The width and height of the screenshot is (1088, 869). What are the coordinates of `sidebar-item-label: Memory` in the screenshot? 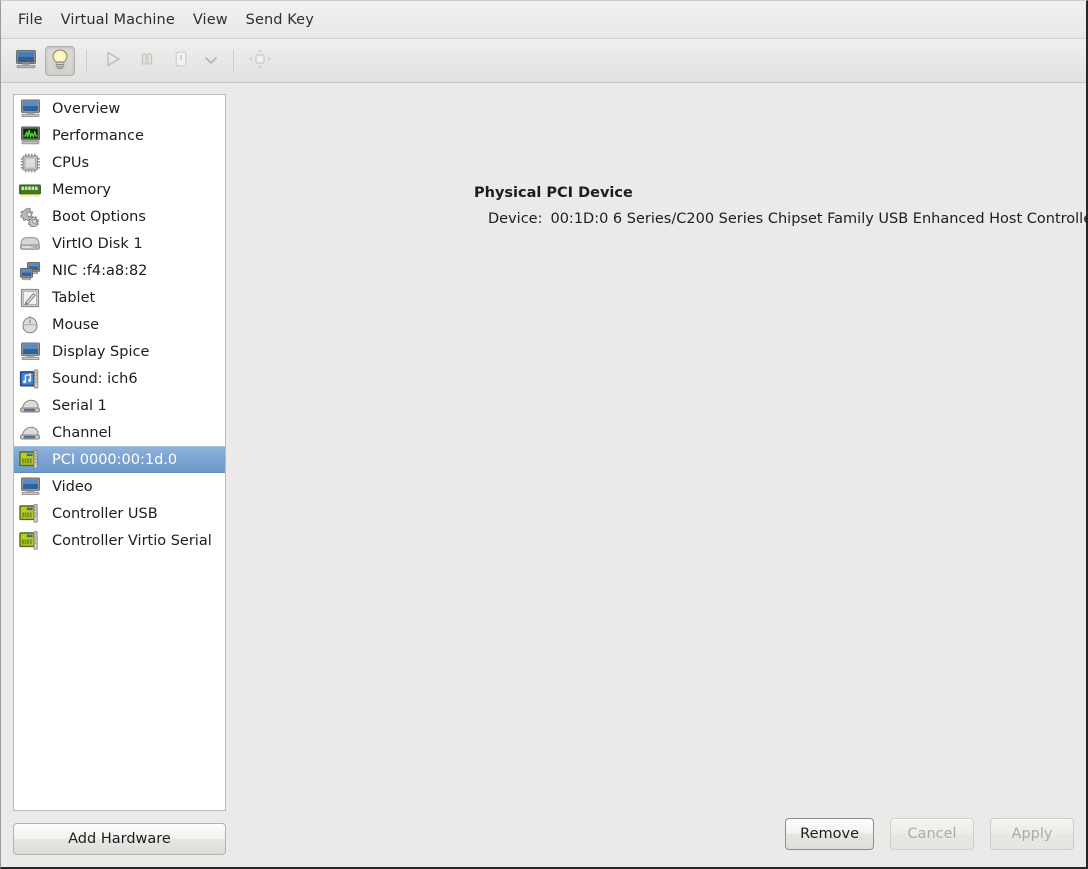 It's located at (81, 189).